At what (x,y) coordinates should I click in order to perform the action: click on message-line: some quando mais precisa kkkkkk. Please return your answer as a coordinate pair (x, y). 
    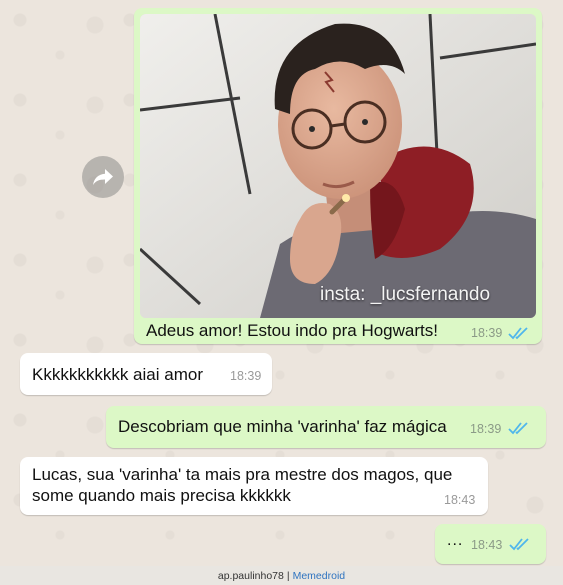
    Looking at the image, I should click on (161, 495).